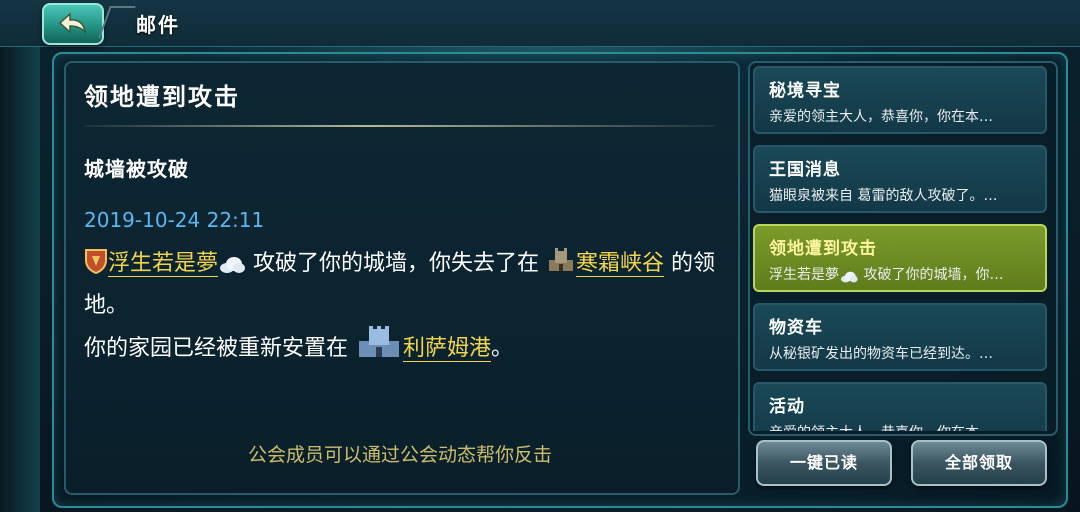 The image size is (1080, 512). What do you see at coordinates (447, 349) in the screenshot?
I see `location-link-2: 利萨姆港` at bounding box center [447, 349].